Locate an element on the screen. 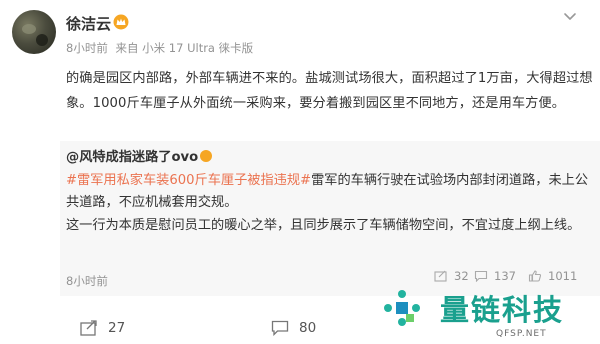 The height and width of the screenshot is (344, 600). comment-count: 80 is located at coordinates (308, 328).